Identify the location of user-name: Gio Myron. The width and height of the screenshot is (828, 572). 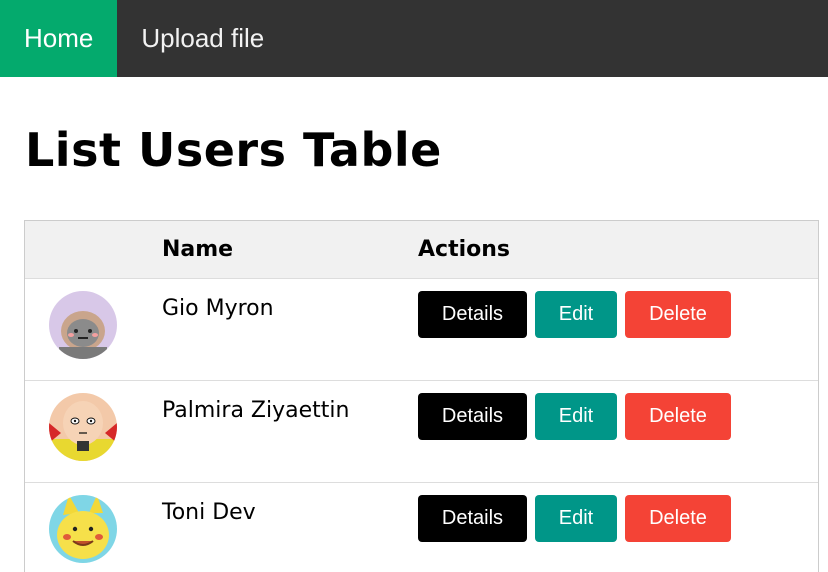
(218, 308).